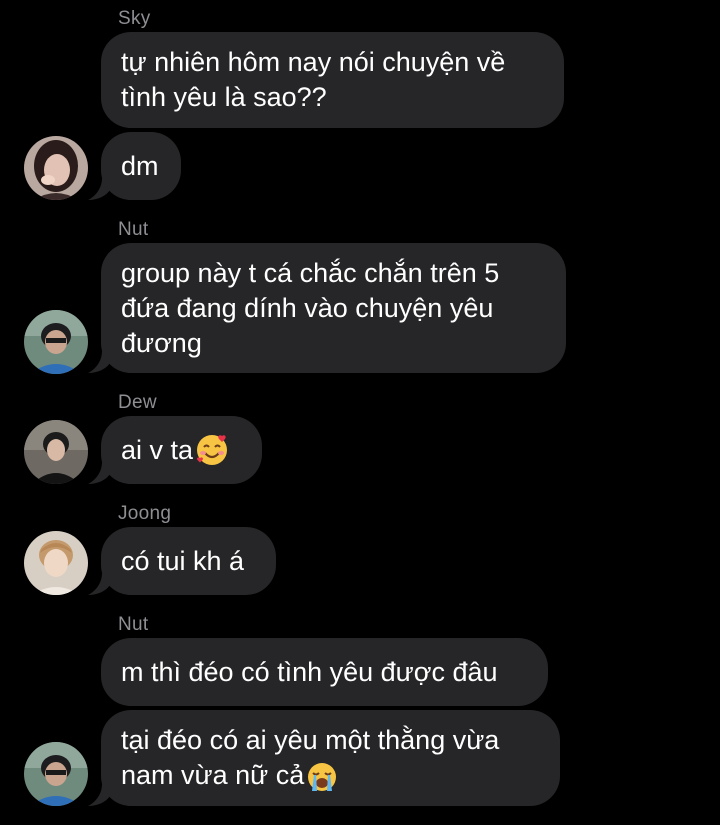 The width and height of the screenshot is (720, 825). Describe the element at coordinates (183, 560) in the screenshot. I see `message-text: có tui kh á` at that location.